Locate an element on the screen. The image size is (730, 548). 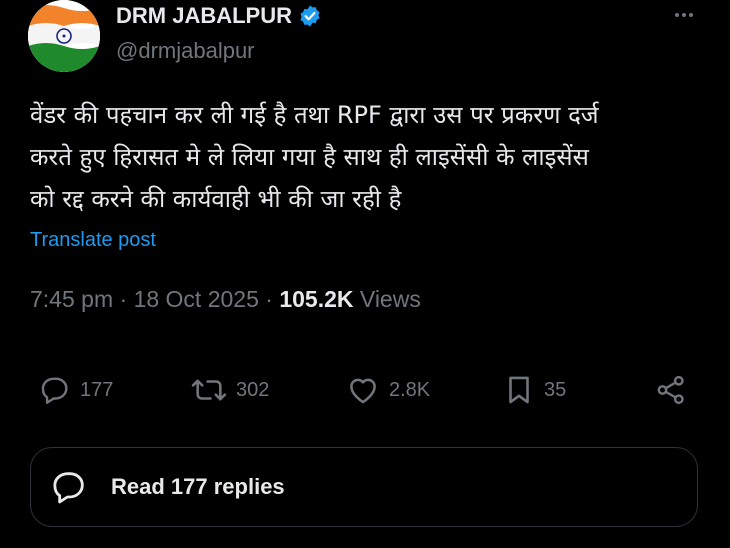
views-count: 105.2K is located at coordinates (316, 299).